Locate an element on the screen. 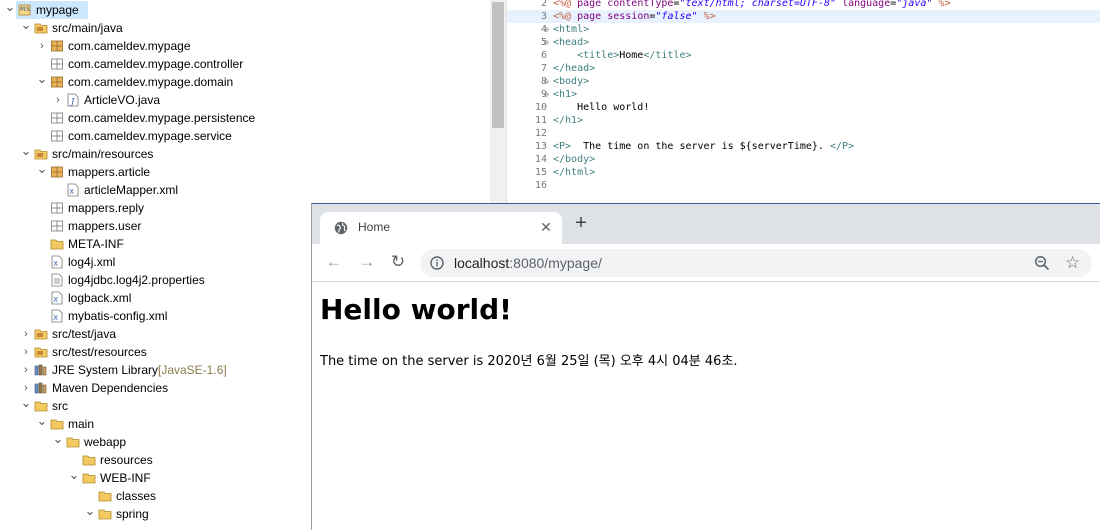 The width and height of the screenshot is (1100, 530). line-number: 11 is located at coordinates (540, 120).